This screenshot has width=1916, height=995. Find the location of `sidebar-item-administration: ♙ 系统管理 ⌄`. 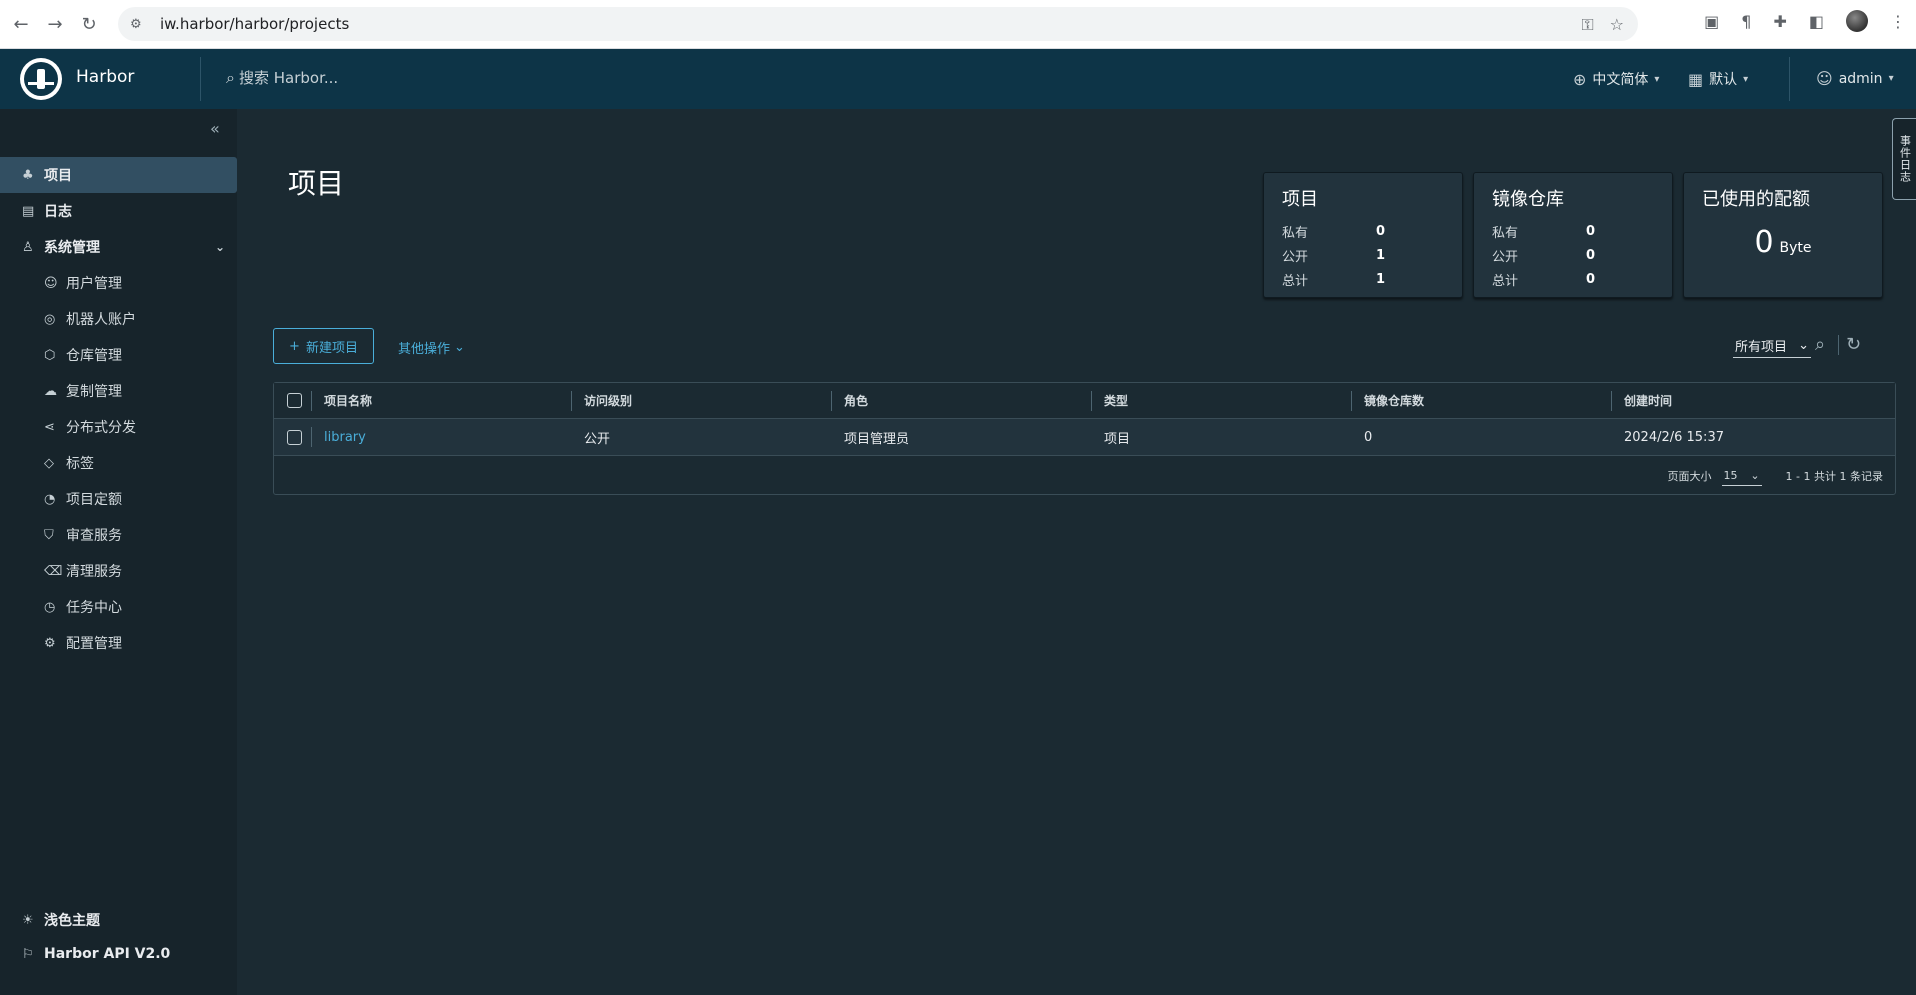

sidebar-item-administration: ♙ 系统管理 ⌄ is located at coordinates (118, 247).